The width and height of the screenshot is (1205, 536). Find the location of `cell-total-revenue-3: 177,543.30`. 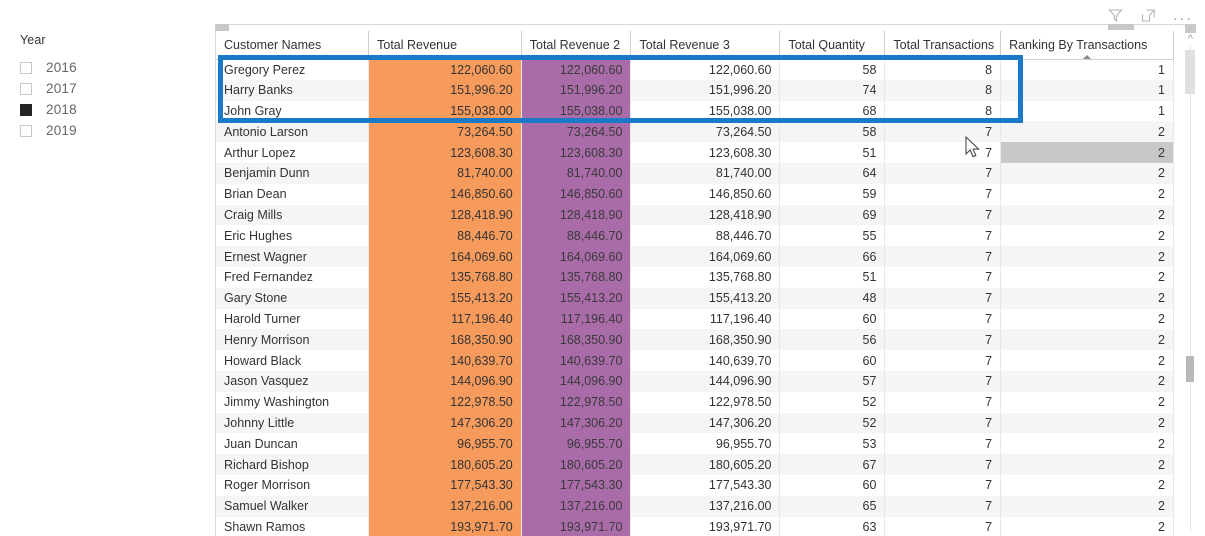

cell-total-revenue-3: 177,543.30 is located at coordinates (705, 485).